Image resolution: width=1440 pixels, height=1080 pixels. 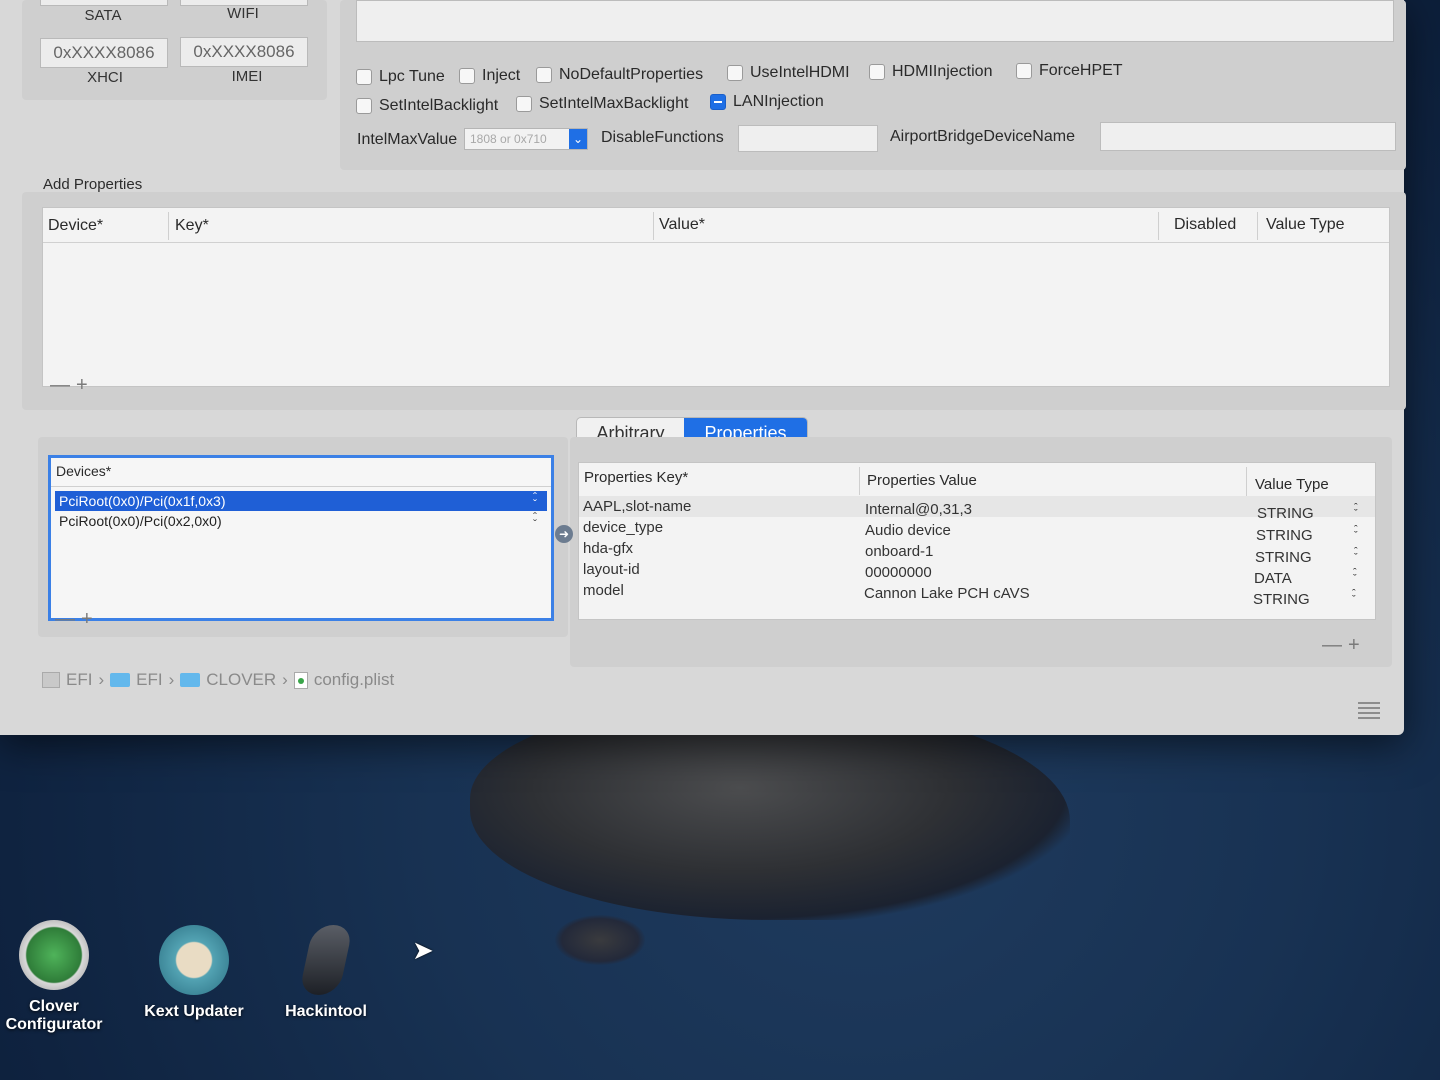 I want to click on property-value: onboard-1, so click(x=899, y=551).